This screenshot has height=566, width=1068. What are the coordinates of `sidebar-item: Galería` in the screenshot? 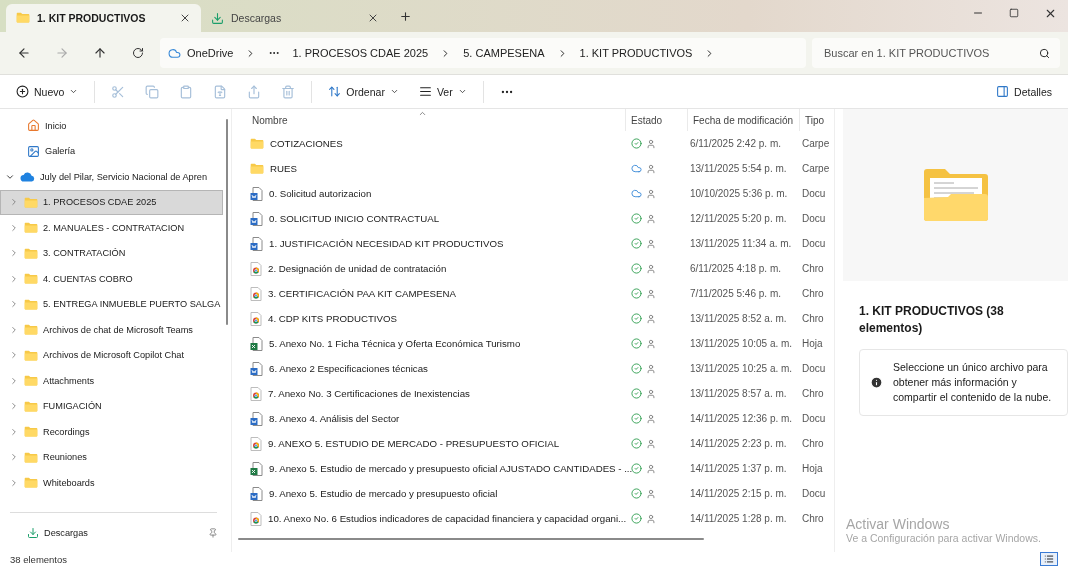 It's located at (111, 151).